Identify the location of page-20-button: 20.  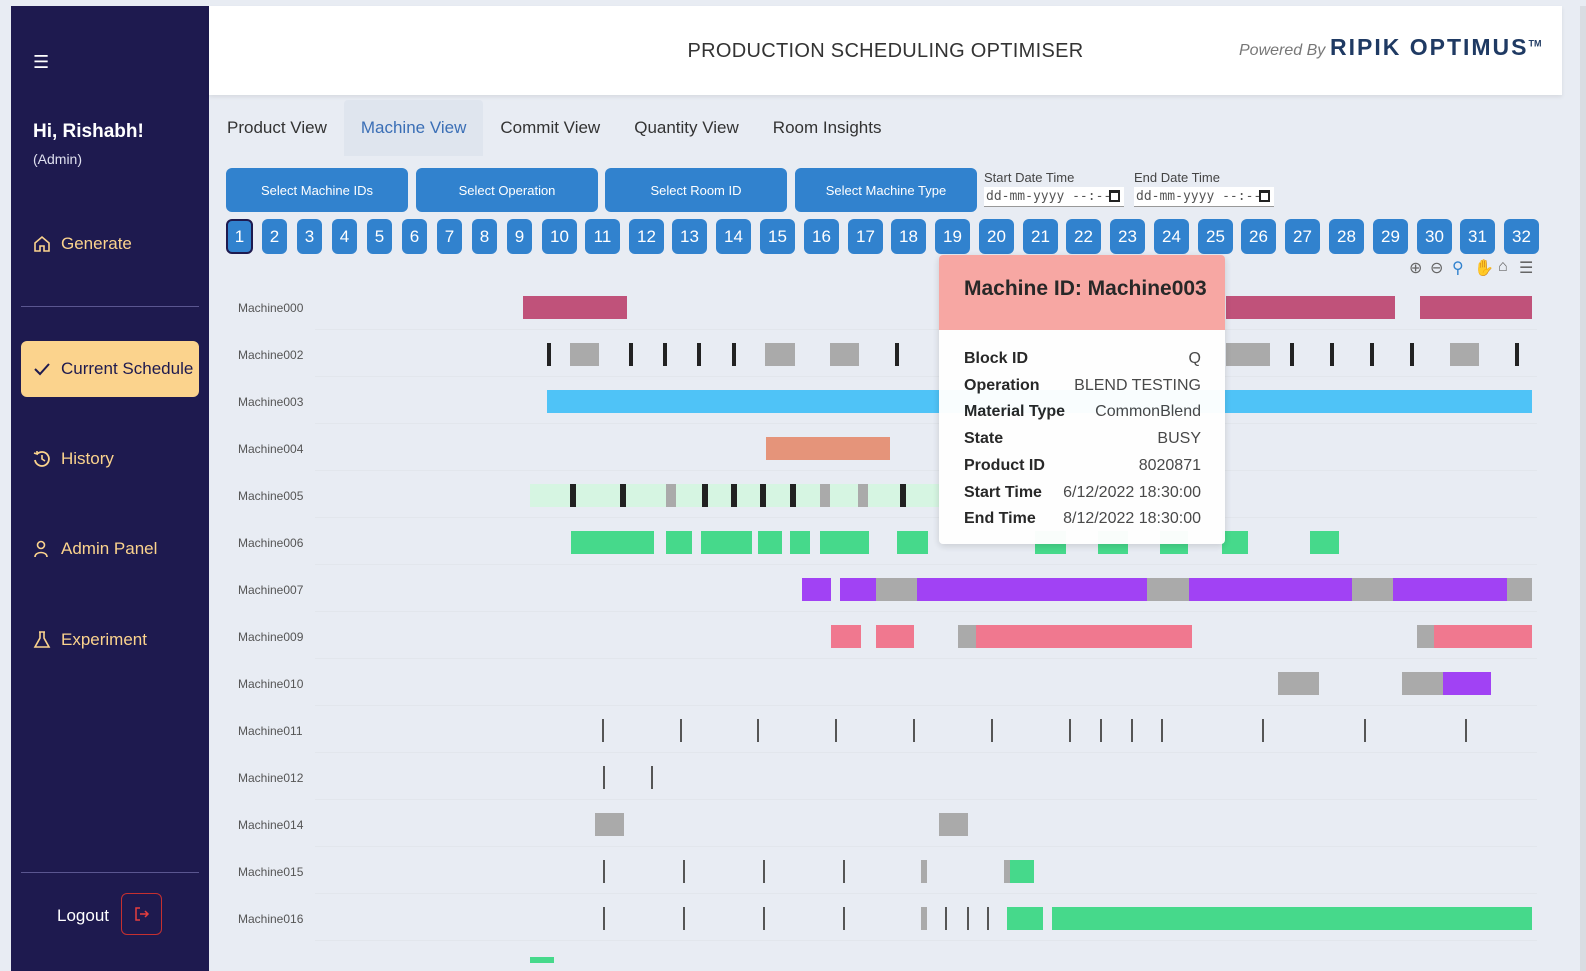
(996, 236).